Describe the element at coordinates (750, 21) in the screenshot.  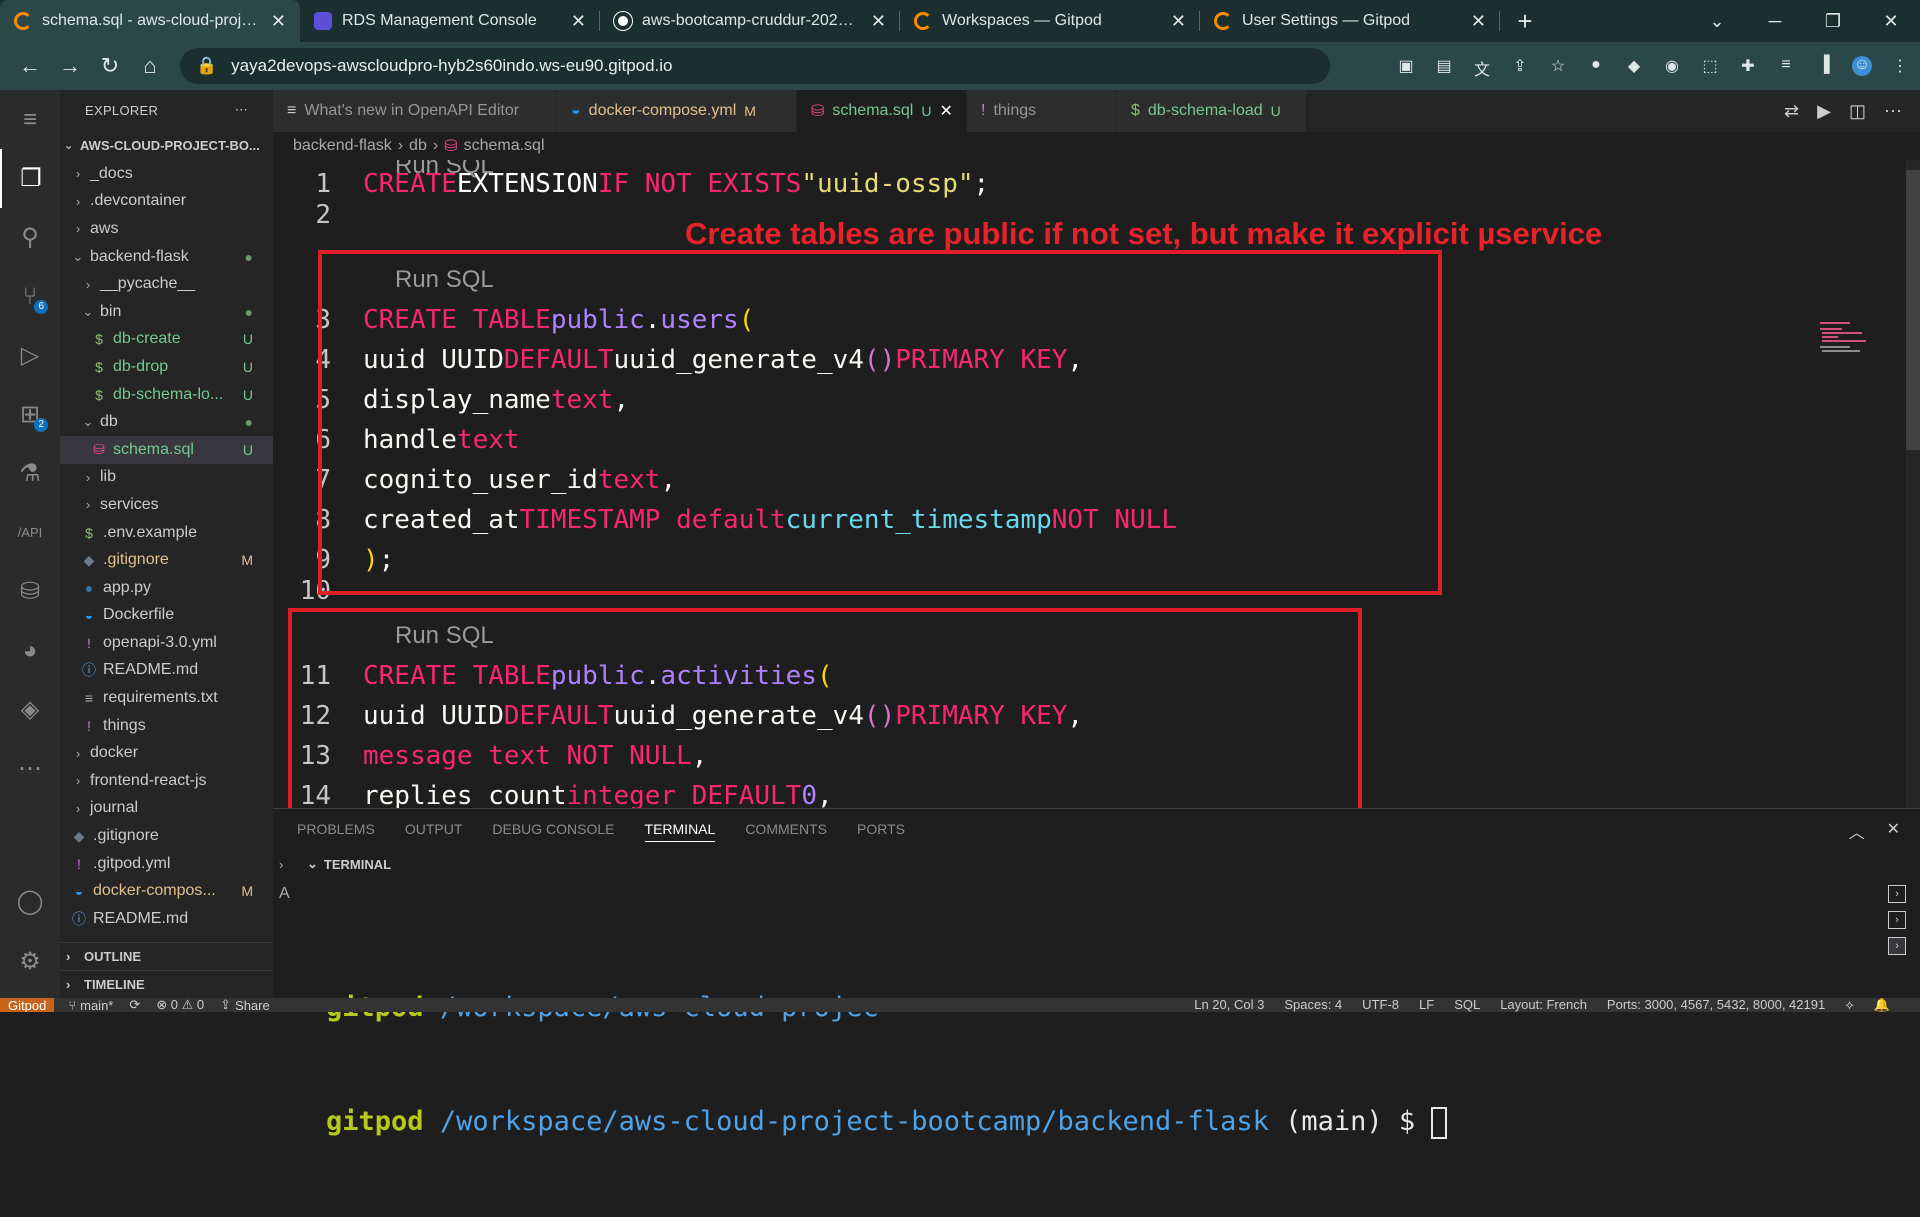
I see `browser-tab: aws-bootcamp-cruddur-2023/we ✕` at that location.